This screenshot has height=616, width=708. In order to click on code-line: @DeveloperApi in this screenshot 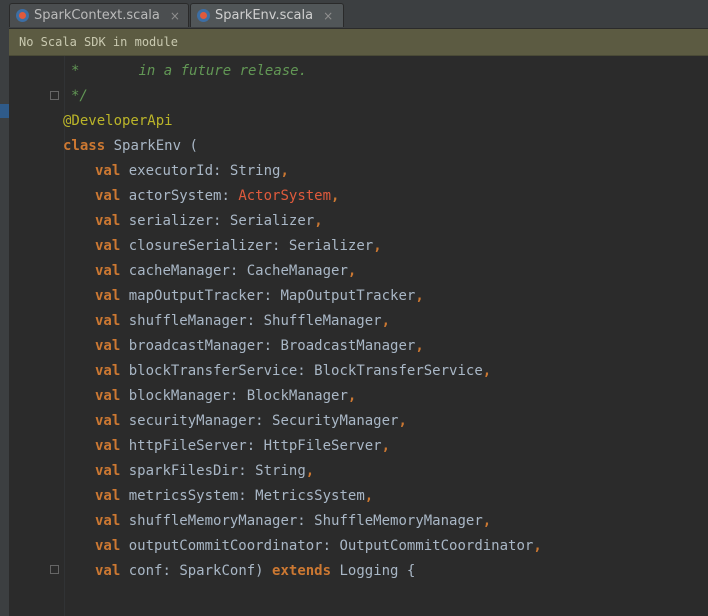, I will do `click(118, 121)`.